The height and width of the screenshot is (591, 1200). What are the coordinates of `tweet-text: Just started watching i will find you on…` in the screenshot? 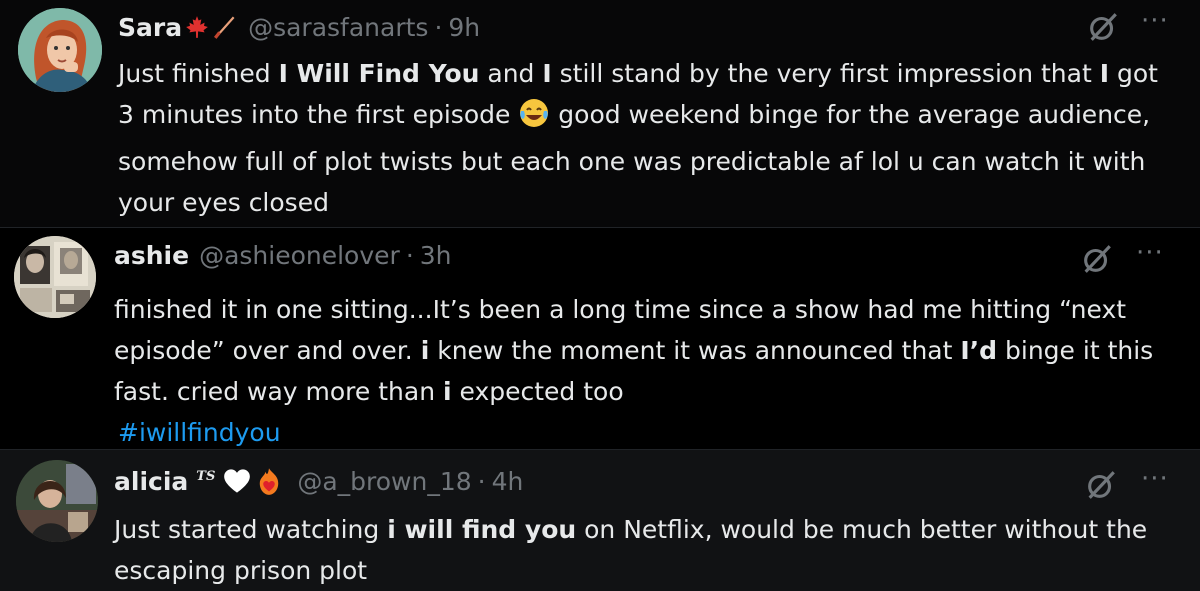 It's located at (634, 550).